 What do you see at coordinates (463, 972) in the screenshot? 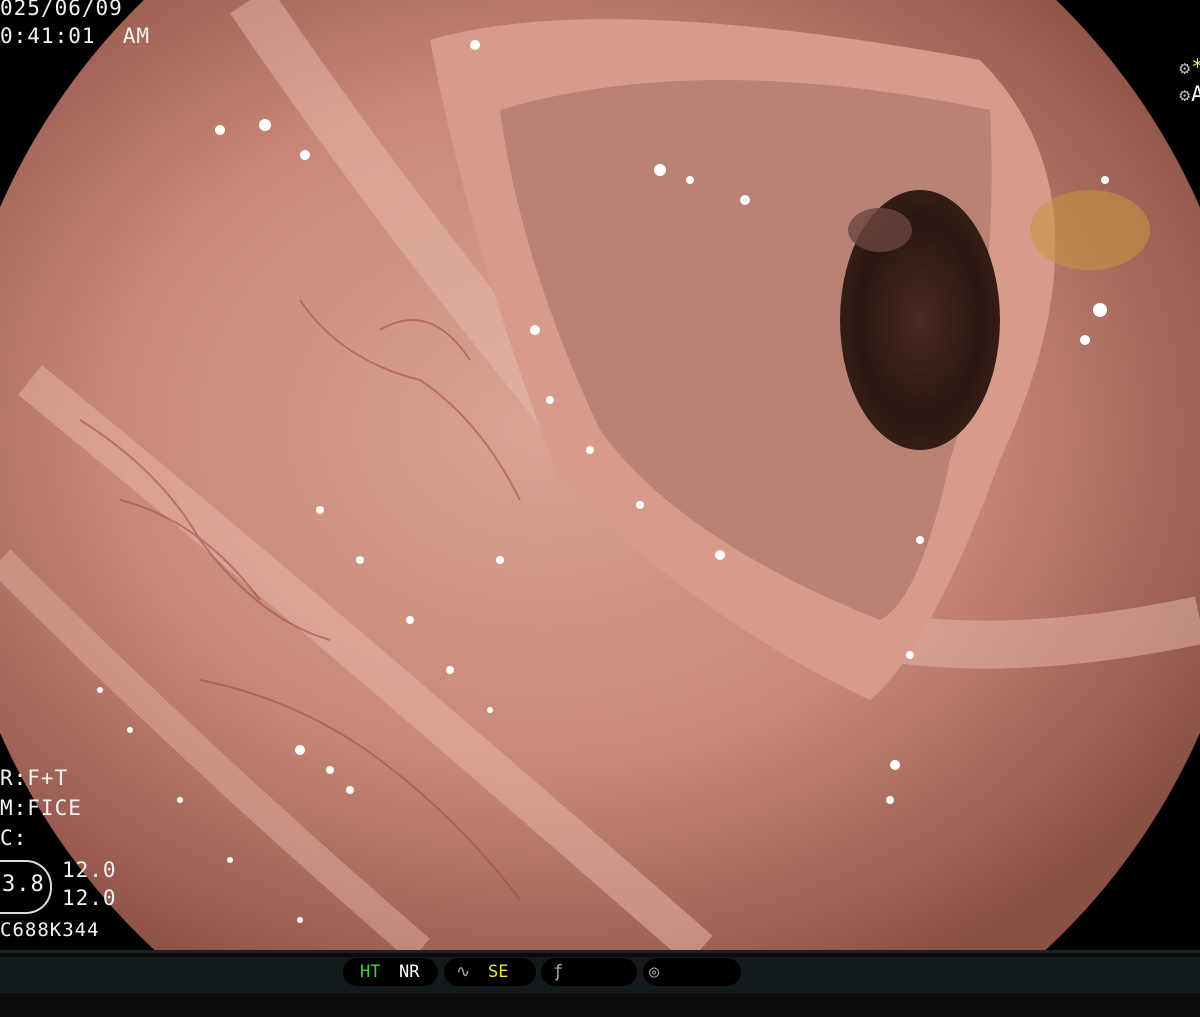
I see `waveform-icon: ∿` at bounding box center [463, 972].